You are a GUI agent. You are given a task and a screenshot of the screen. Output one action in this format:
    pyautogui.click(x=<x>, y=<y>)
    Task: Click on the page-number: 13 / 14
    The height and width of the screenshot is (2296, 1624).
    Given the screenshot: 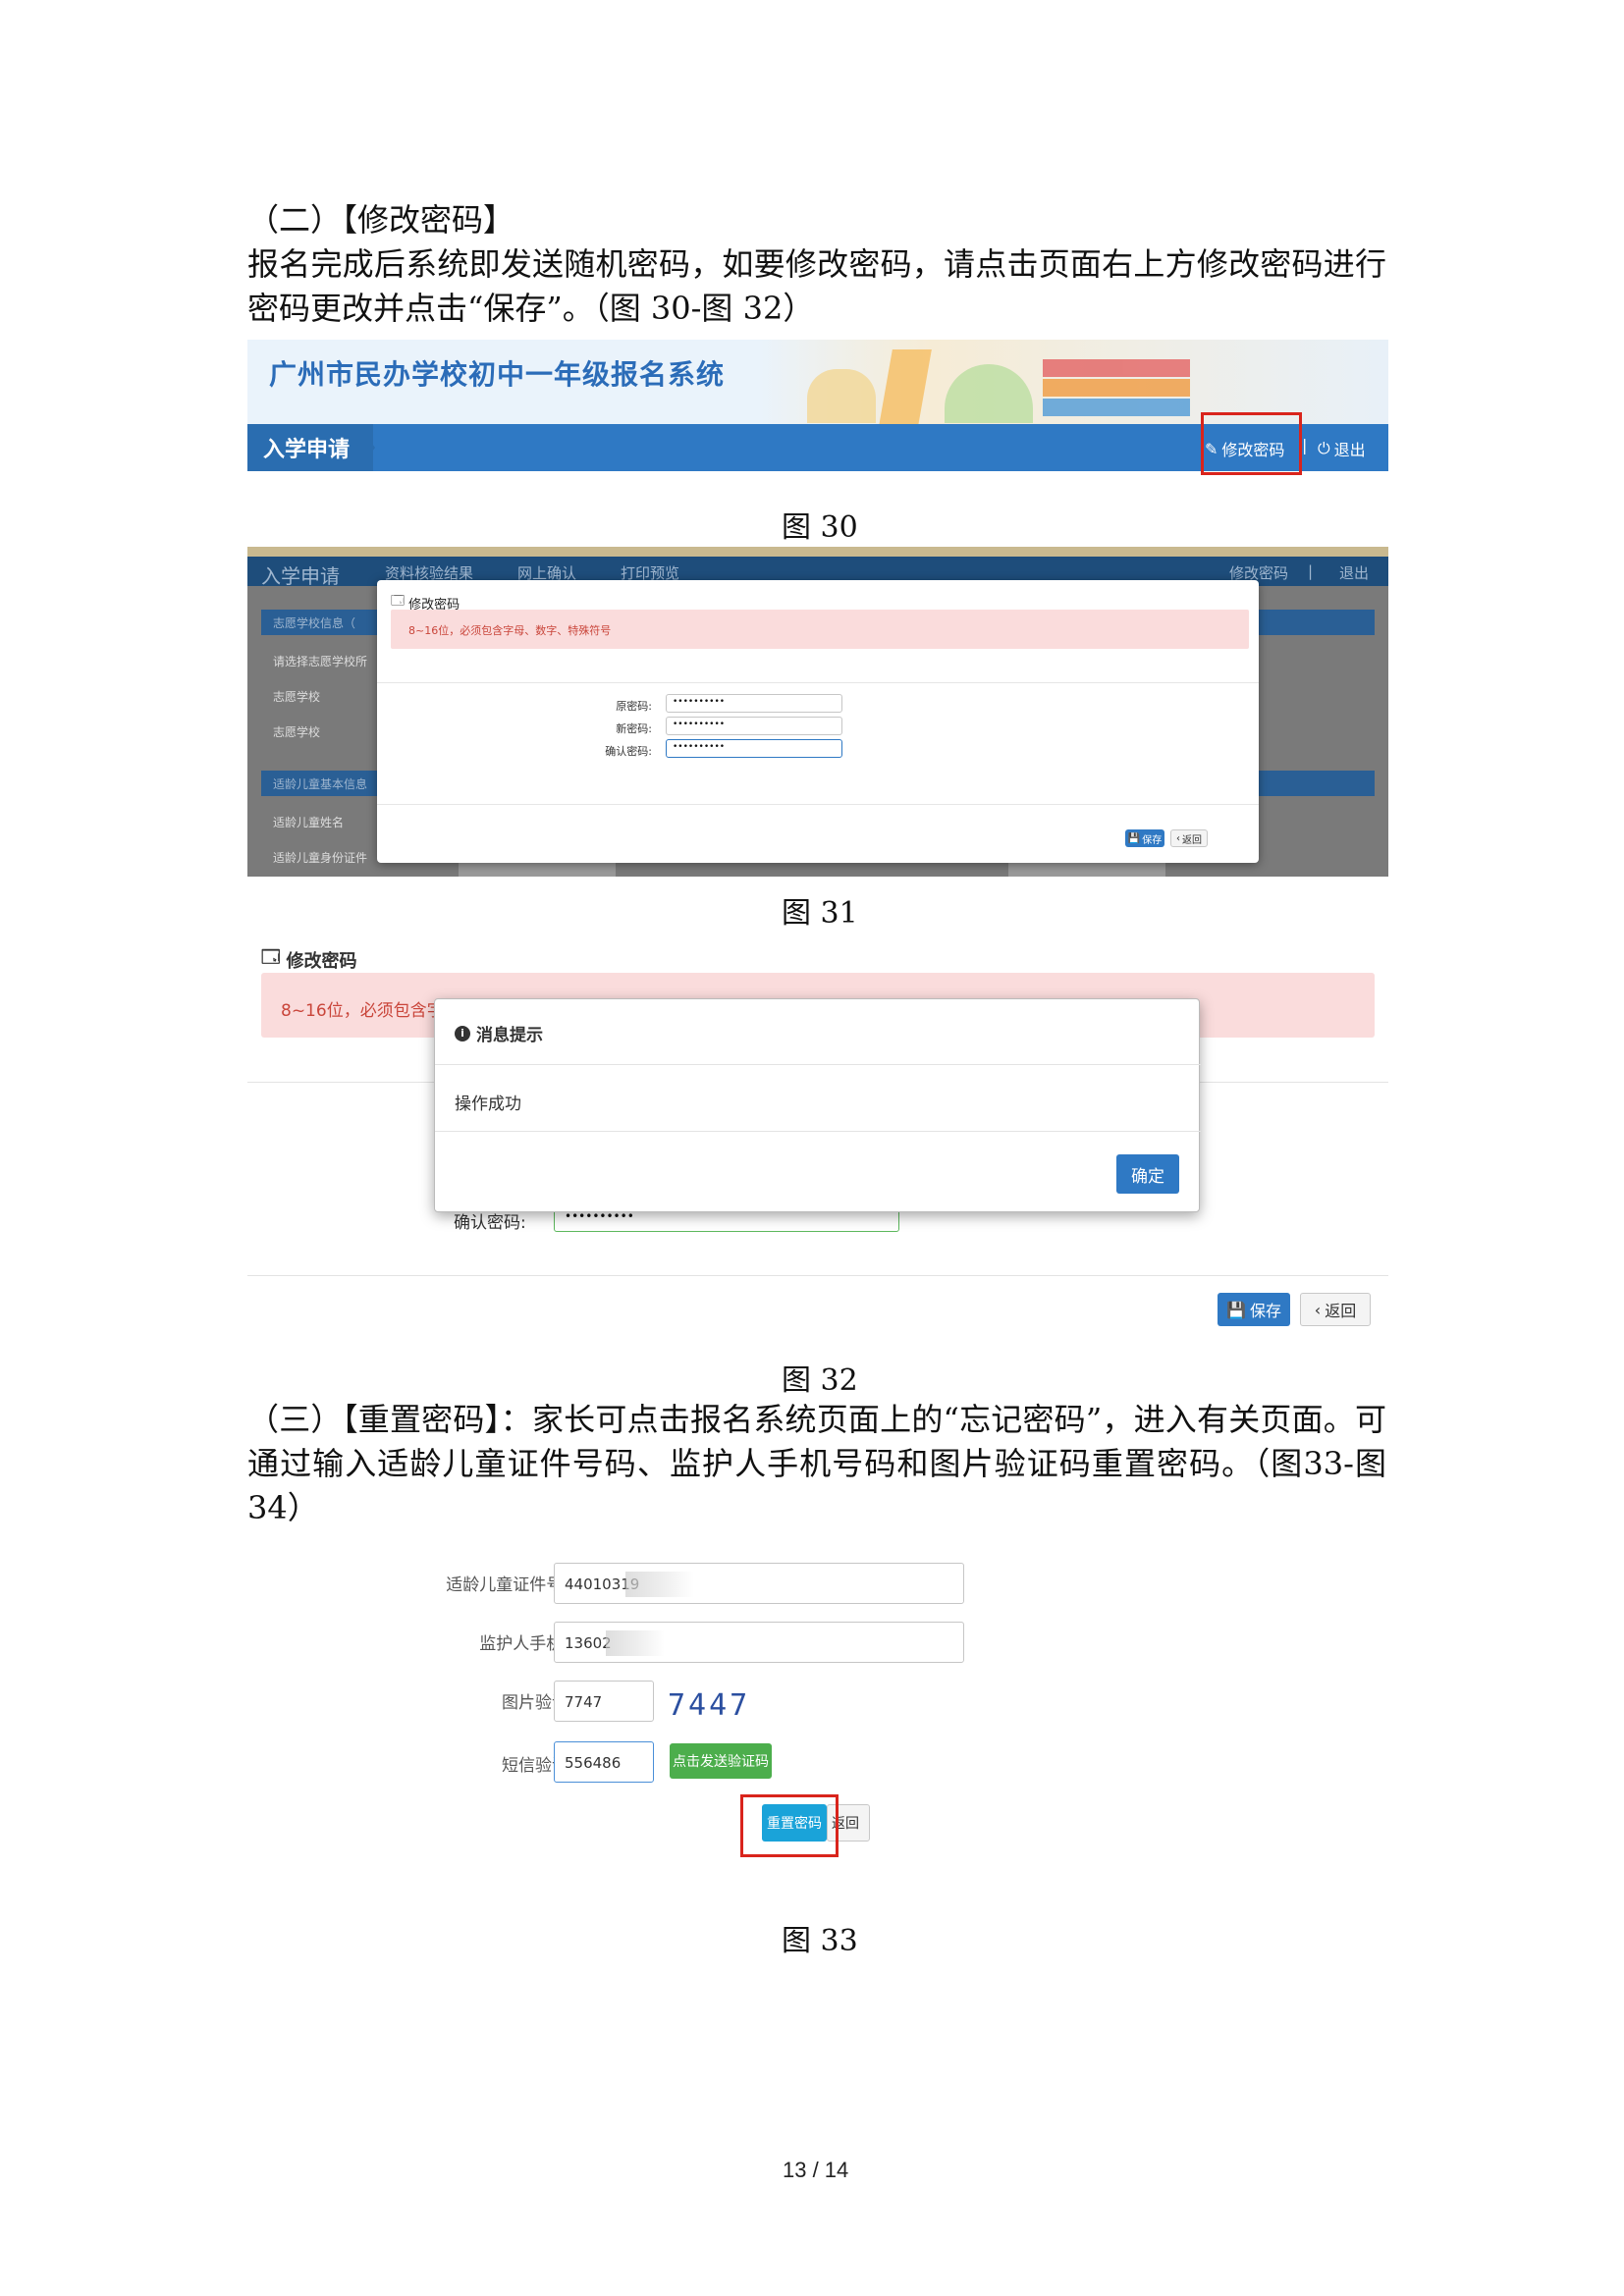 What is the action you would take?
    pyautogui.click(x=816, y=2170)
    